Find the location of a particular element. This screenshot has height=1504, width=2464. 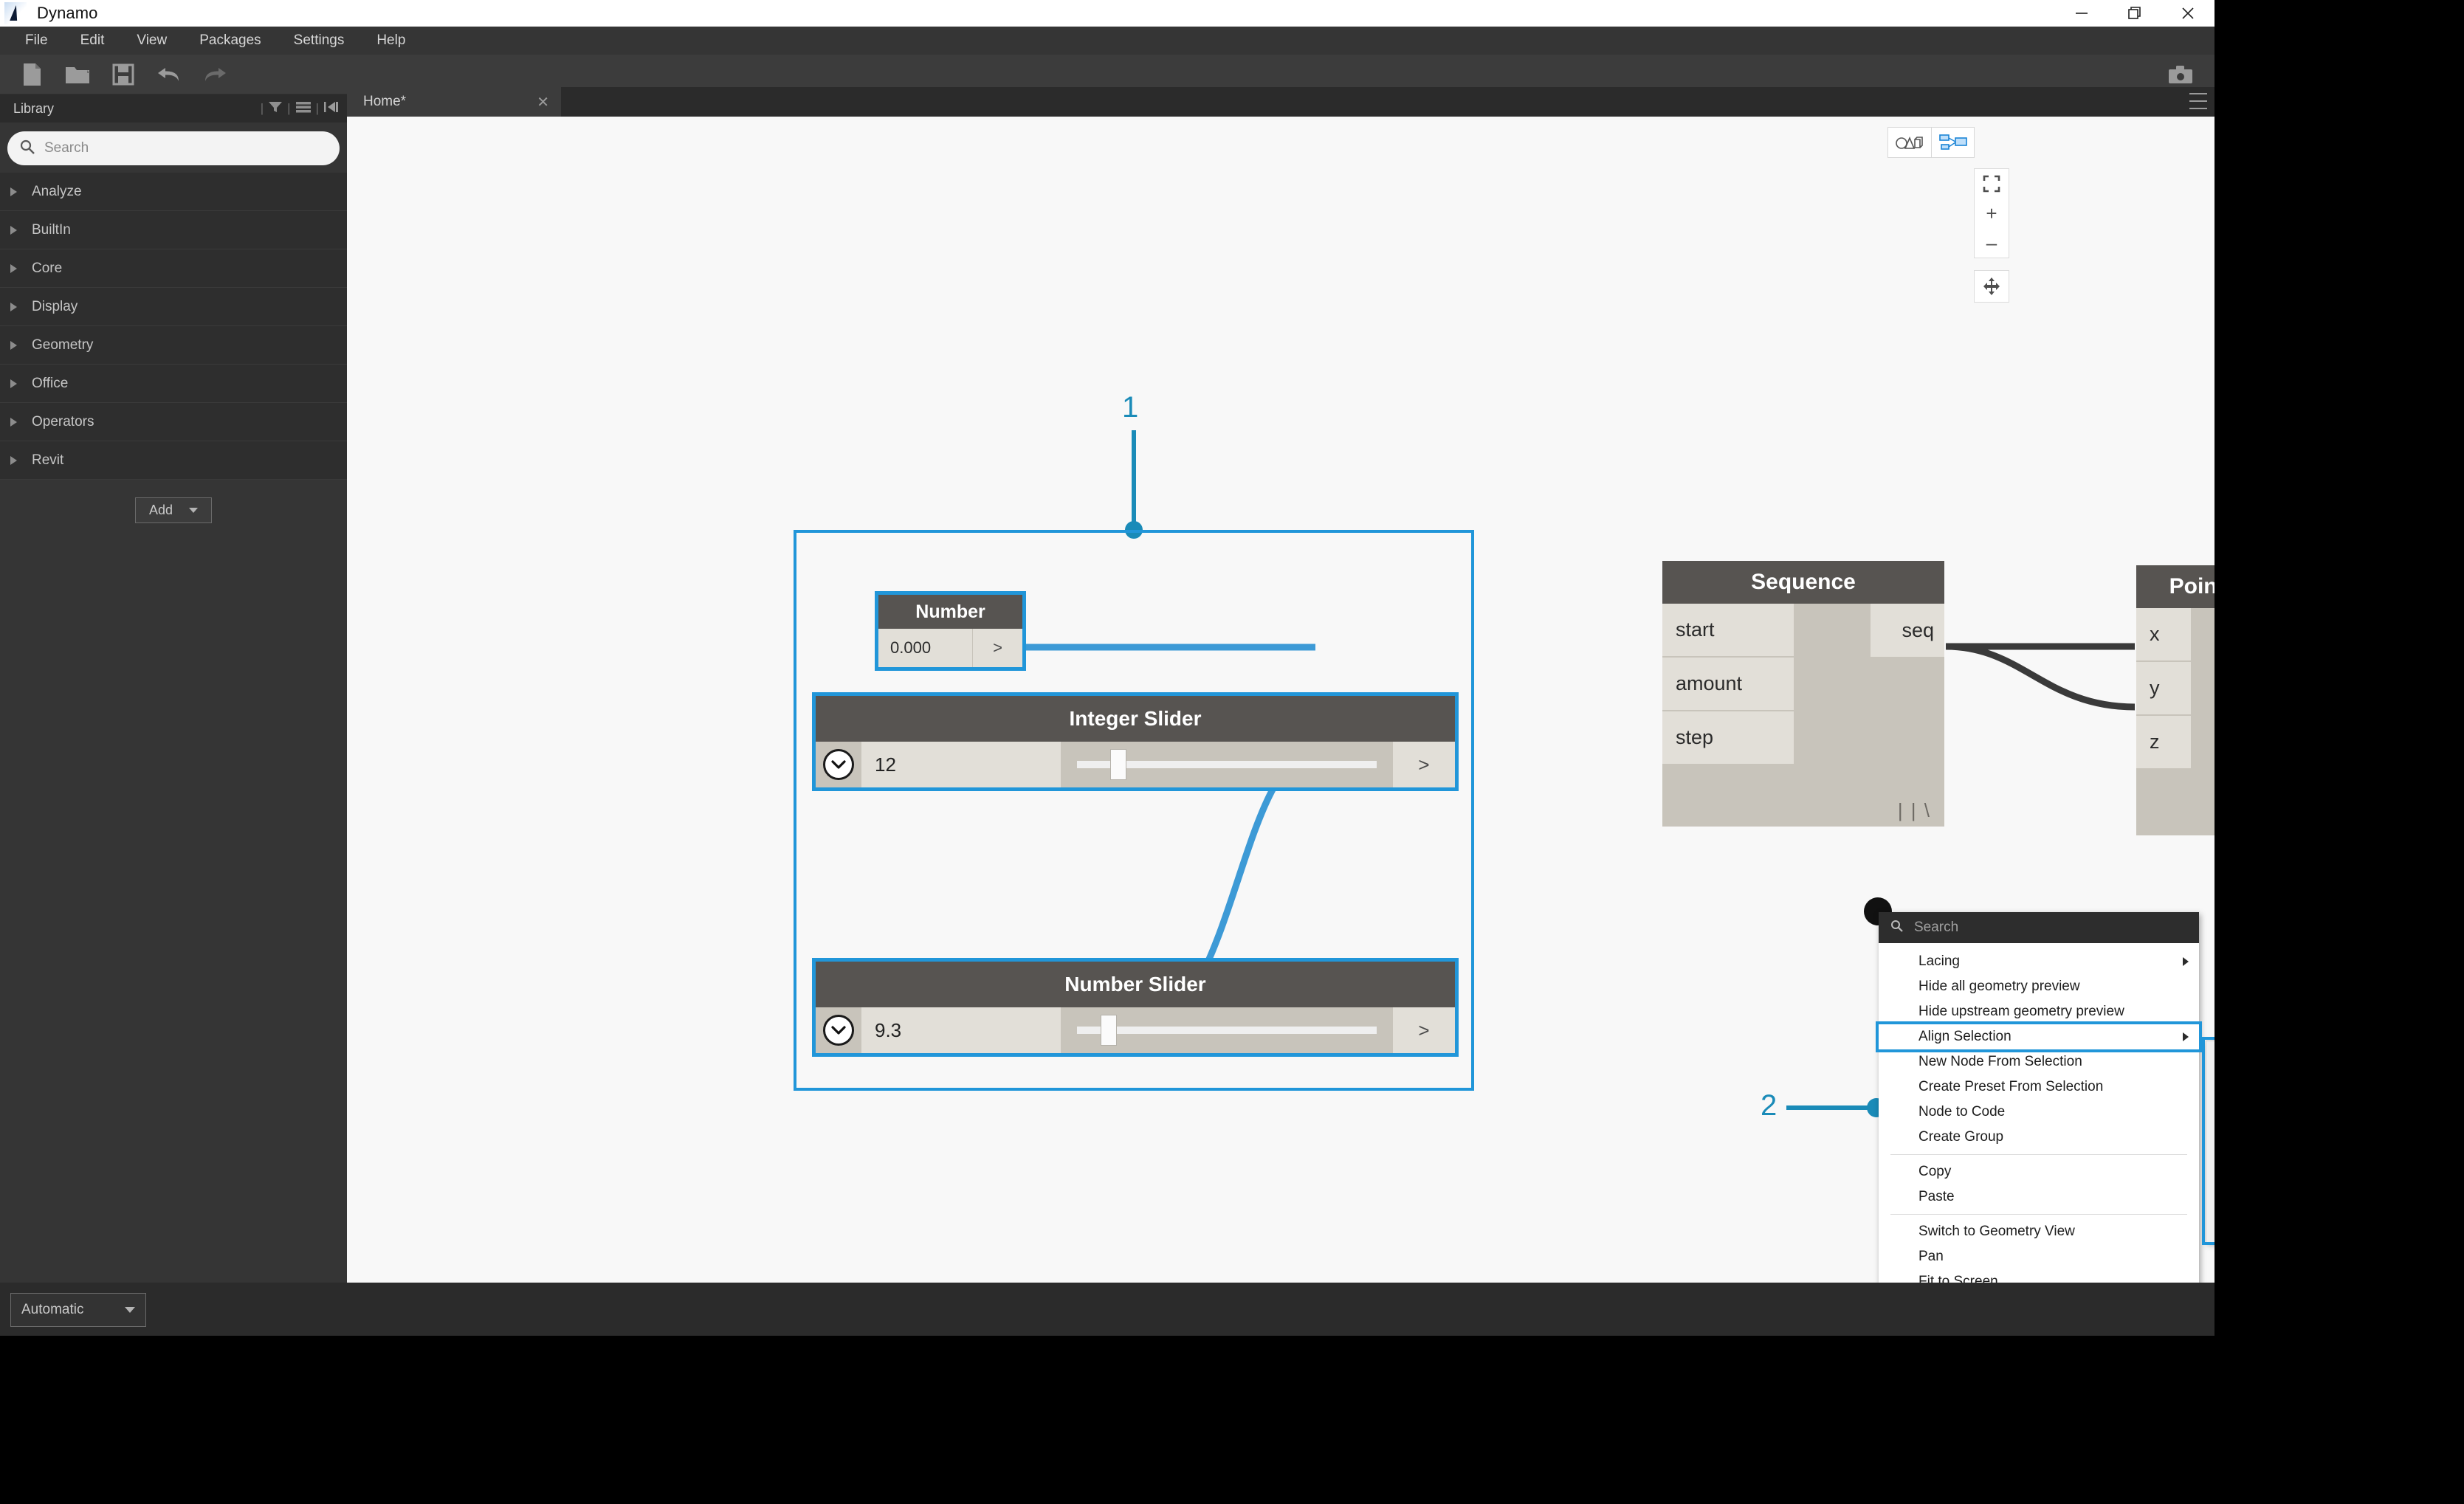

zoom-out-icon: – is located at coordinates (1991, 243).